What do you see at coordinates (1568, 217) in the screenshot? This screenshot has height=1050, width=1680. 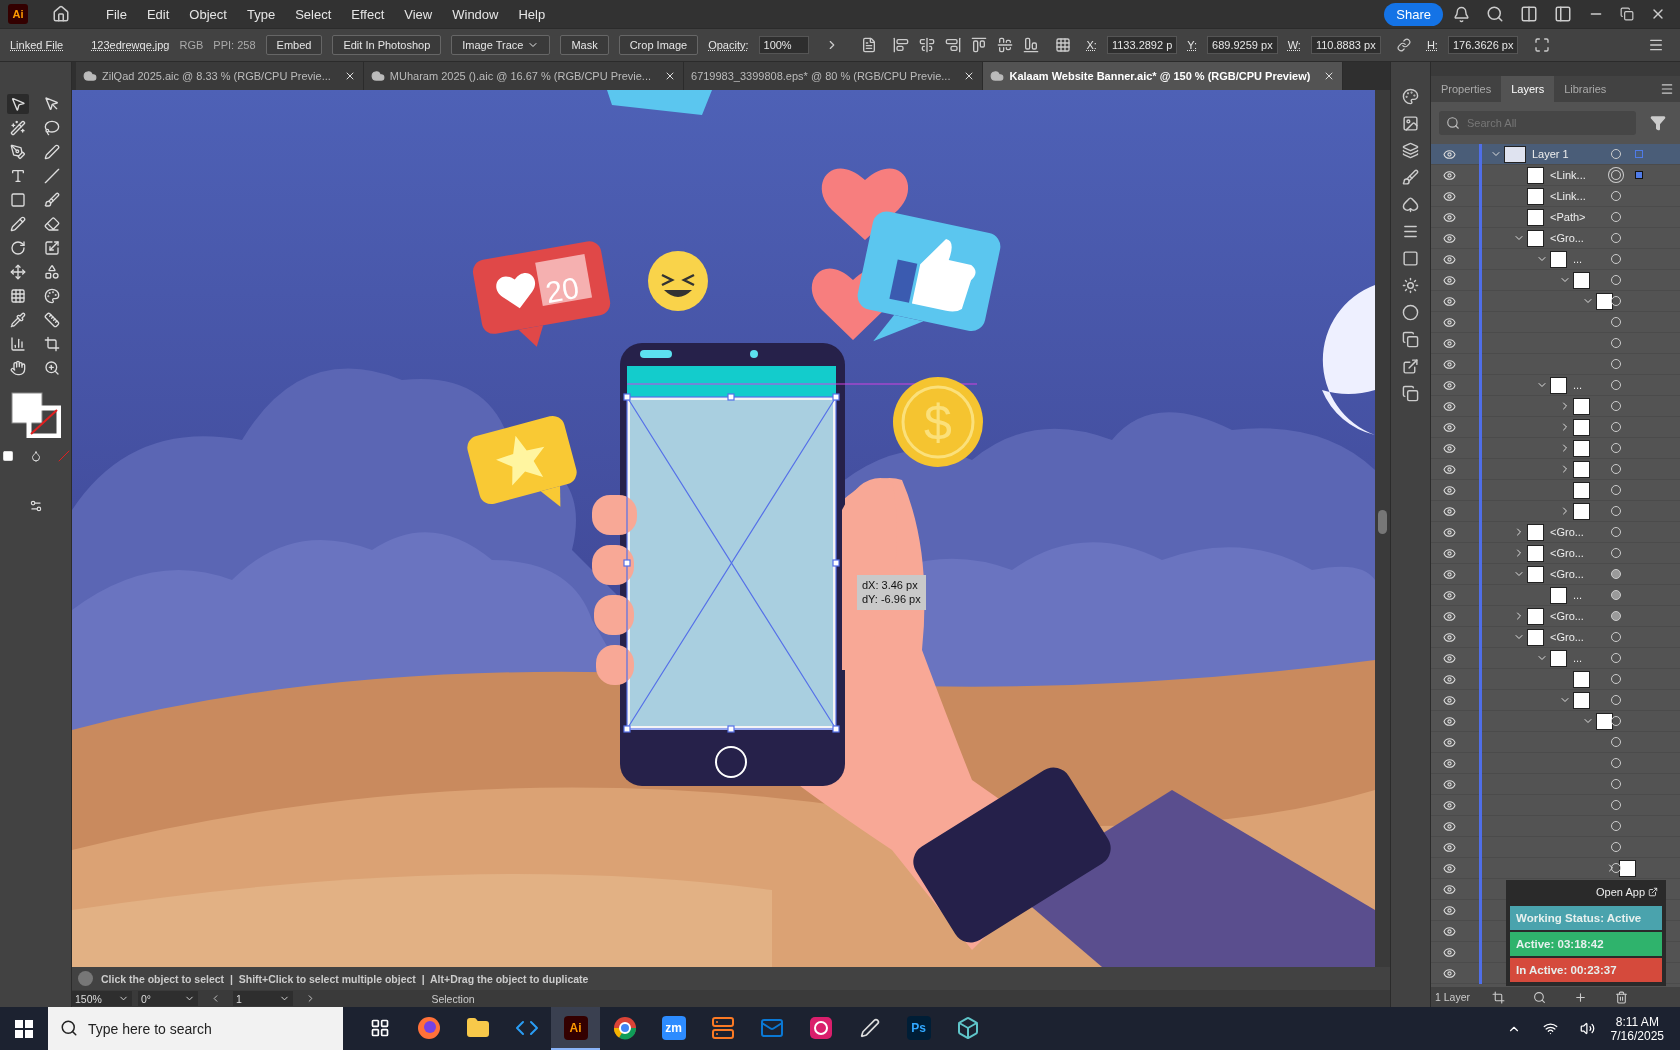 I see `layer-name: <Path>` at bounding box center [1568, 217].